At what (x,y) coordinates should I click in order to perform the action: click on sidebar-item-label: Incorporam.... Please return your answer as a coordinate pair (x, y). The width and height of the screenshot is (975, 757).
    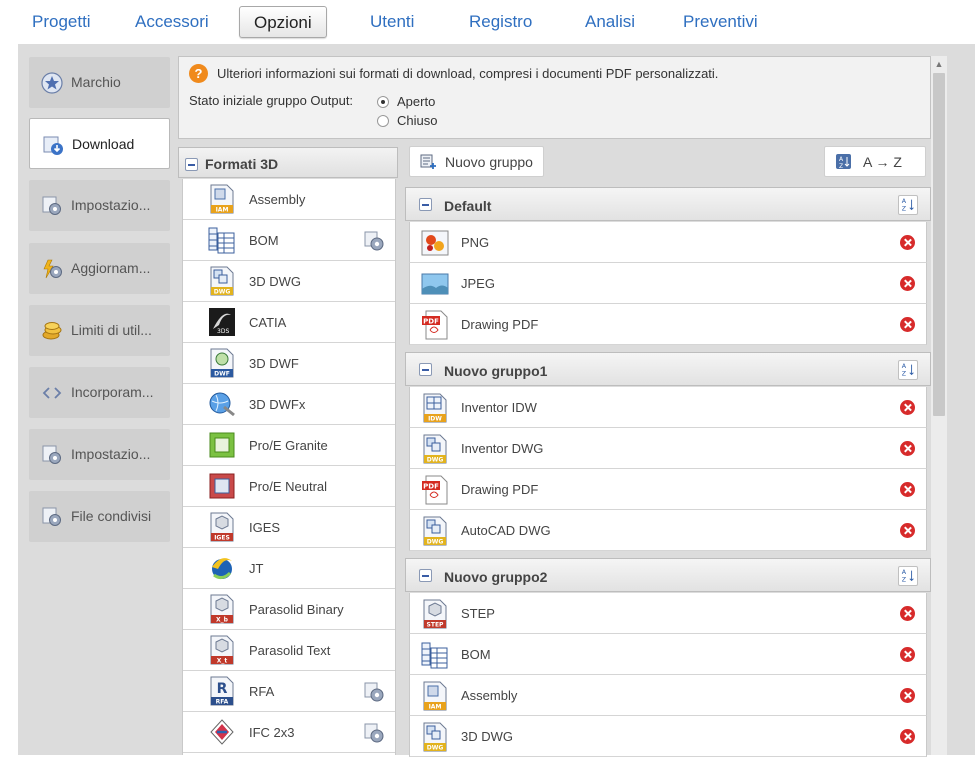
    Looking at the image, I should click on (112, 392).